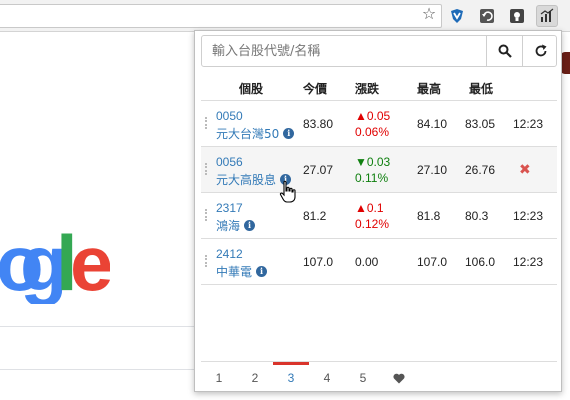  I want to click on stock-name: 中華電 i, so click(242, 271).